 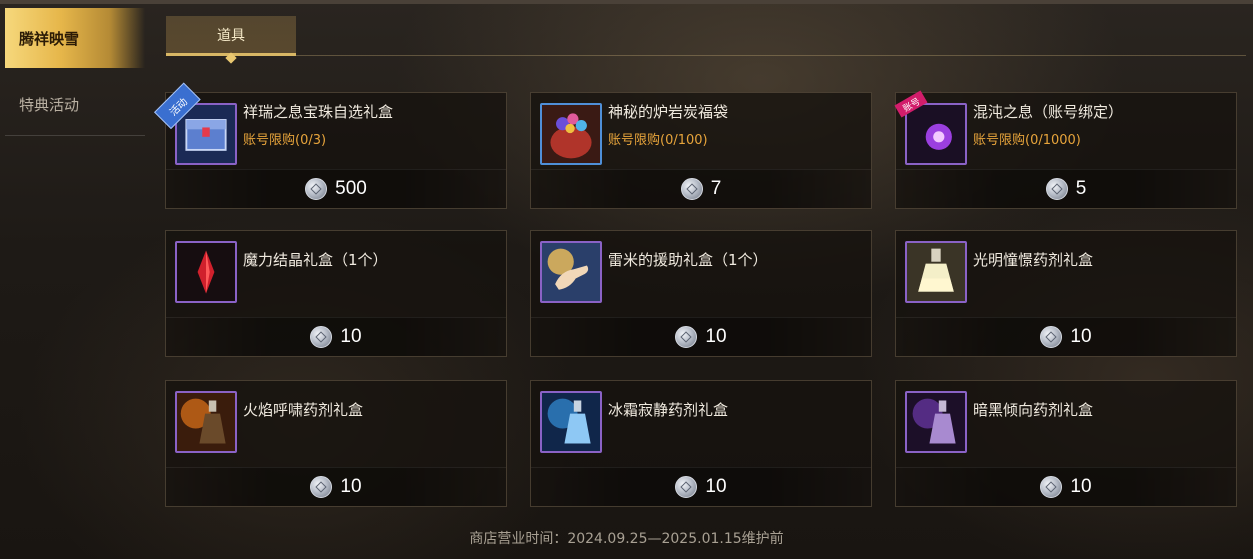 What do you see at coordinates (336, 443) in the screenshot?
I see `shop-item-card: 火焰呼啸药剂礼盒 10` at bounding box center [336, 443].